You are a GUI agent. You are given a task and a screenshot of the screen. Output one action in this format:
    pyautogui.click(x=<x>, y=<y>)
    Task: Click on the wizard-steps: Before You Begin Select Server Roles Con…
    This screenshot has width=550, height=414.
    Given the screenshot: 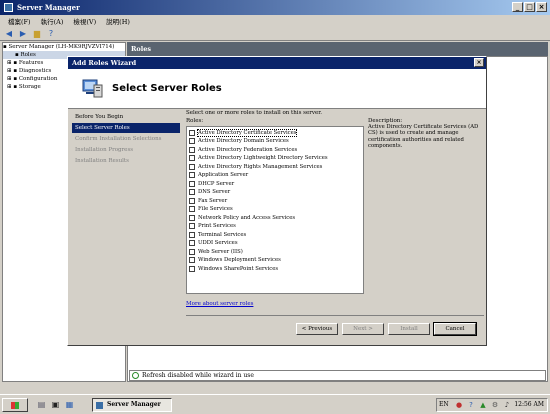 What is the action you would take?
    pyautogui.click(x=126, y=210)
    